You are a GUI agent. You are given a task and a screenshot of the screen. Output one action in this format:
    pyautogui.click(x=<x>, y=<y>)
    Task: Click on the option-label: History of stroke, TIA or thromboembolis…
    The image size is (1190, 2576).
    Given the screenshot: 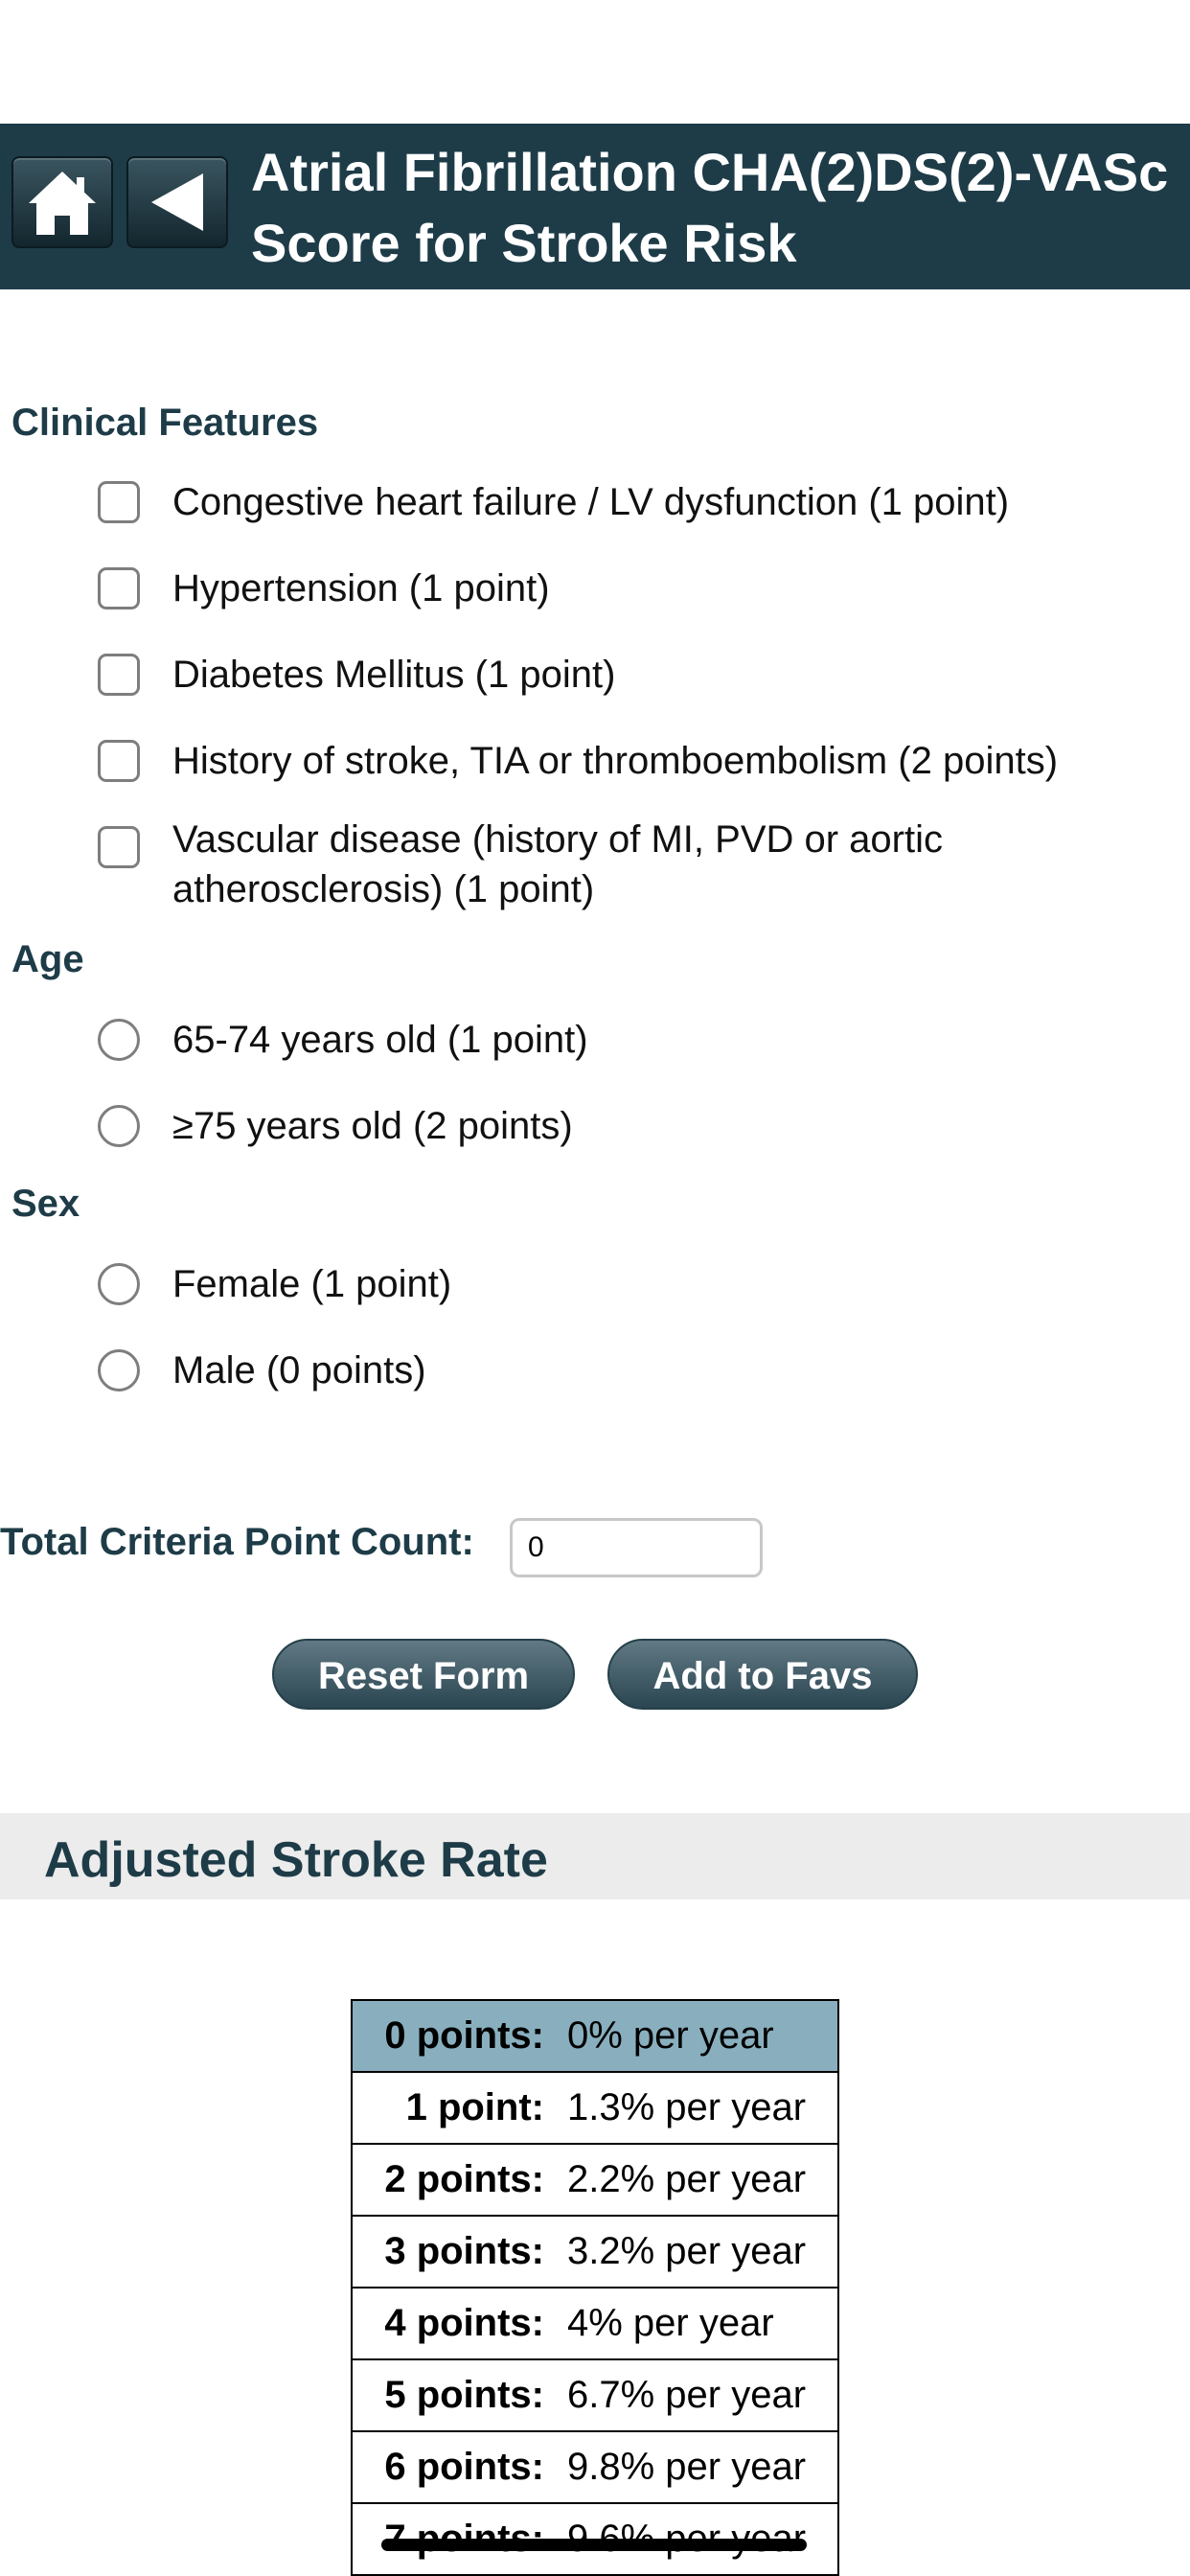 What is the action you would take?
    pyautogui.click(x=616, y=761)
    